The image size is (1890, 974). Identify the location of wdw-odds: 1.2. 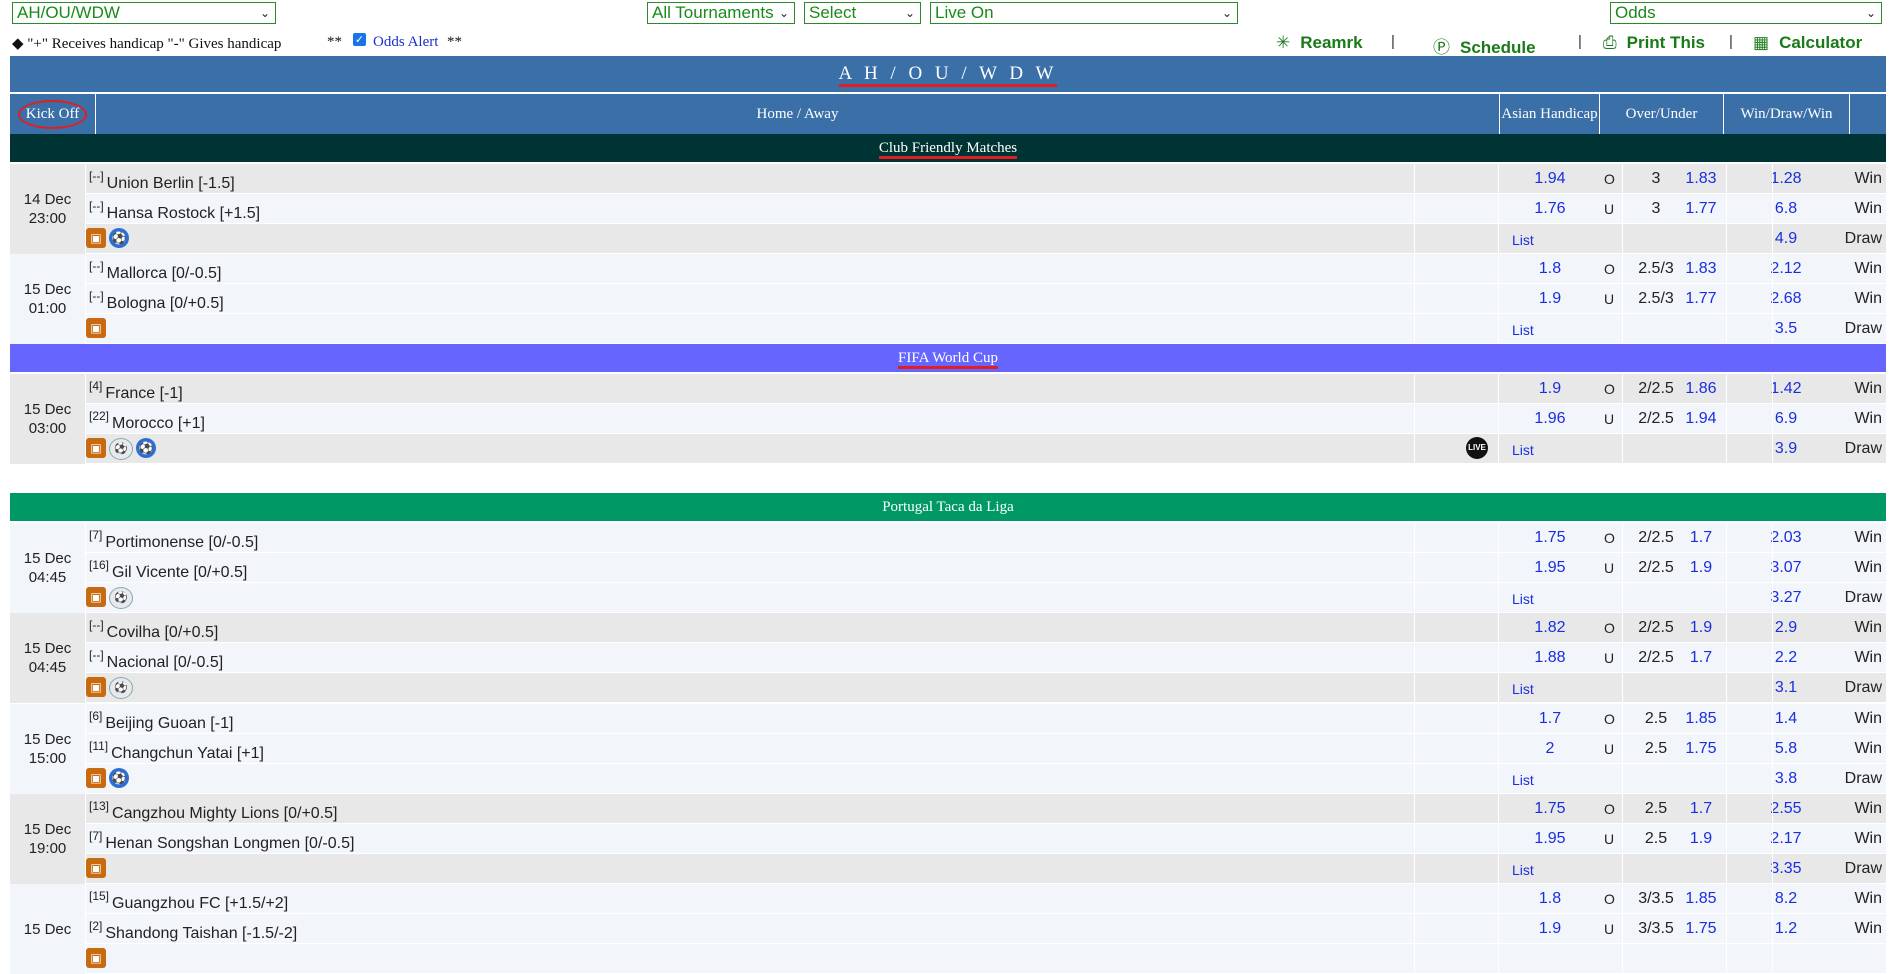
(1786, 929).